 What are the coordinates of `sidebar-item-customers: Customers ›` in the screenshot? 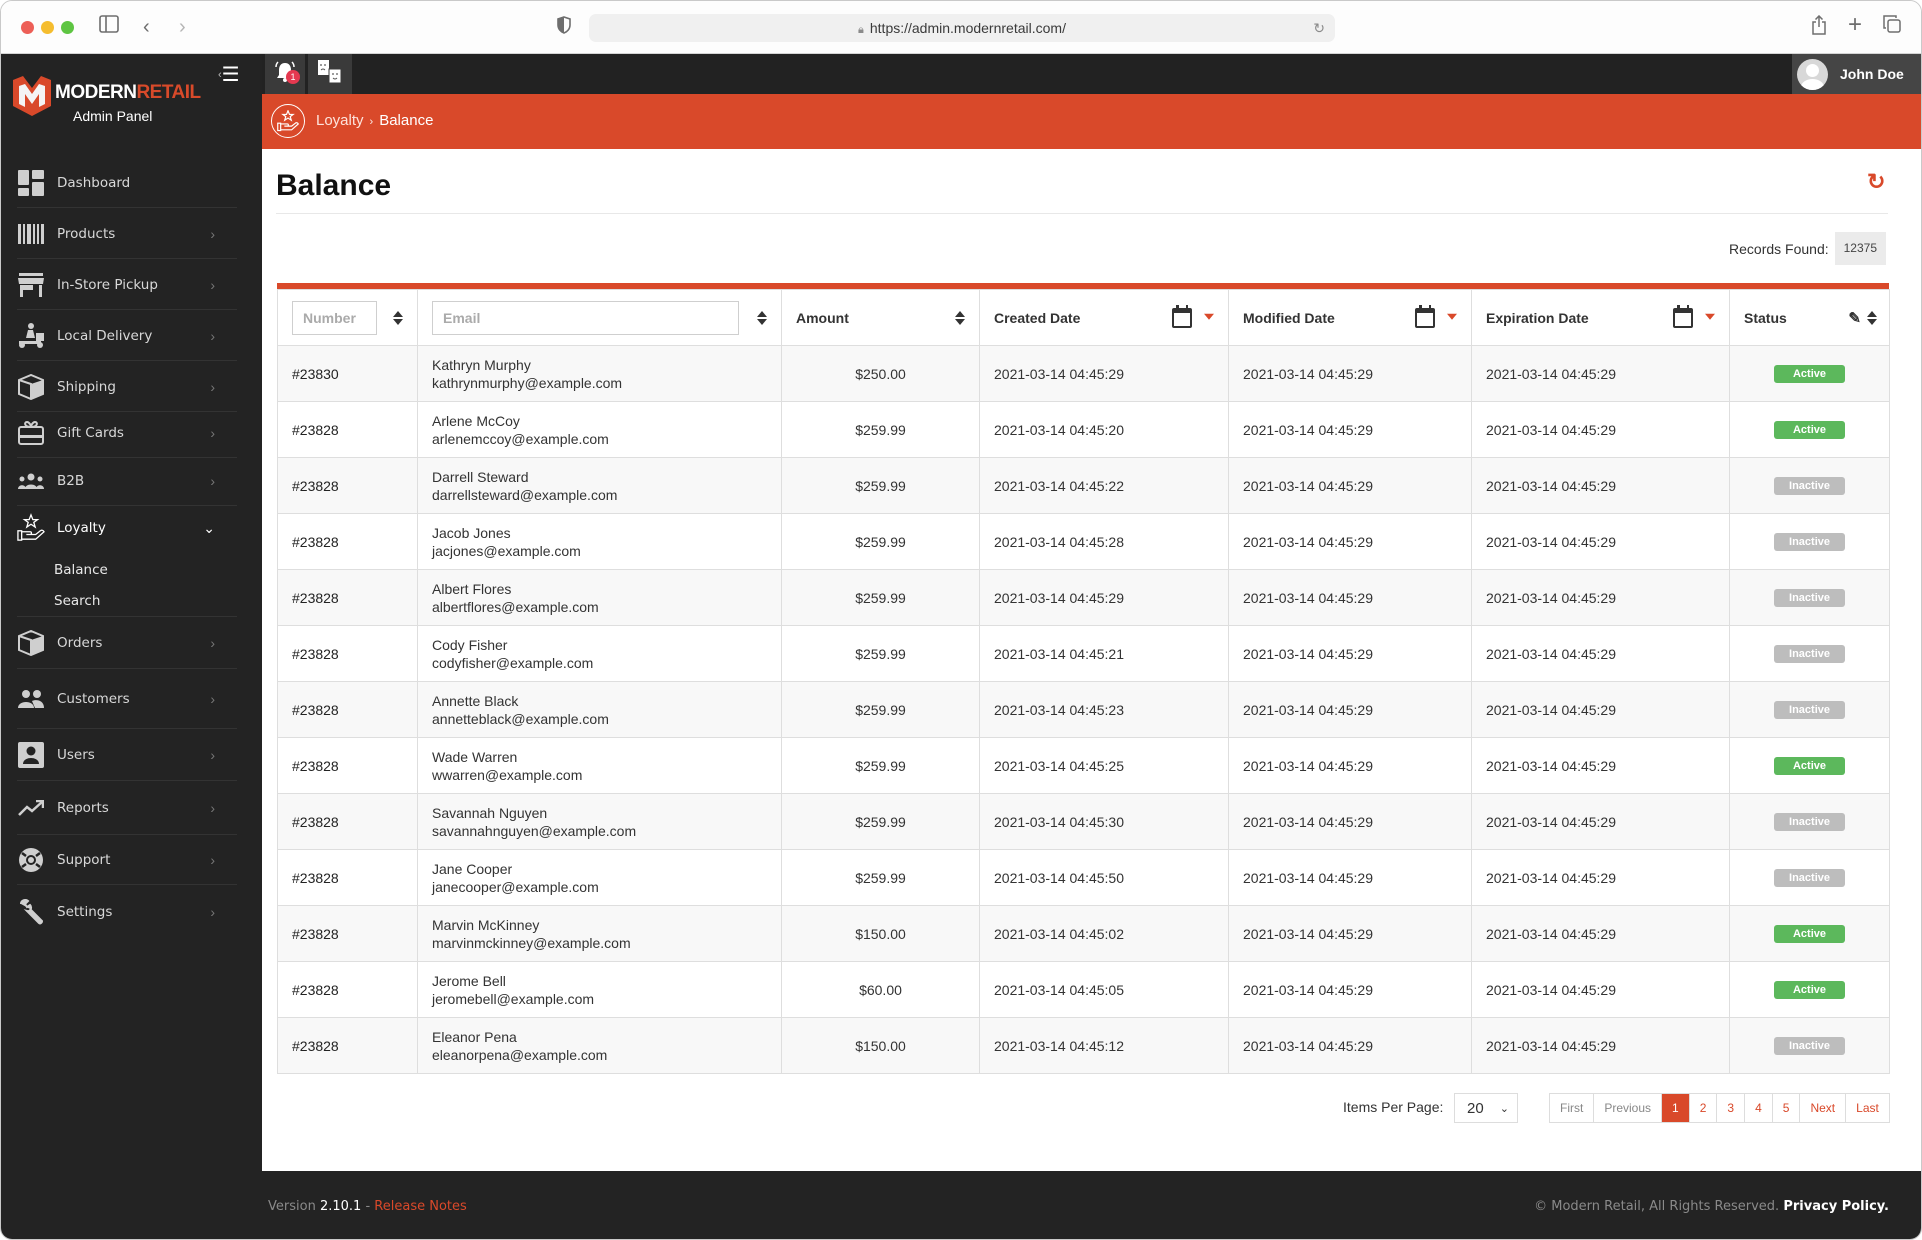 It's located at (127, 699).